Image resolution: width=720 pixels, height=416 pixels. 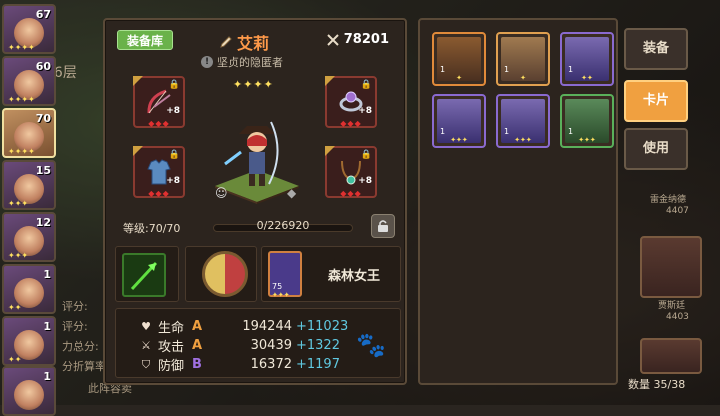 What do you see at coordinates (159, 172) in the screenshot?
I see `equip-slot-armor: 🔒 +8 ◆◆◆` at bounding box center [159, 172].